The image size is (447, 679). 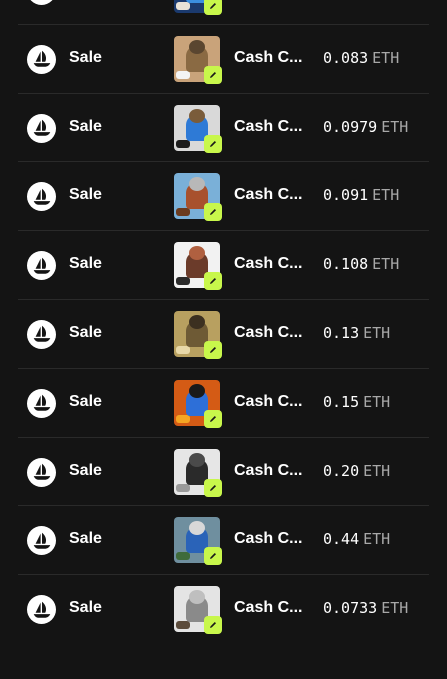 I want to click on price-amount: 0.20, so click(x=341, y=470).